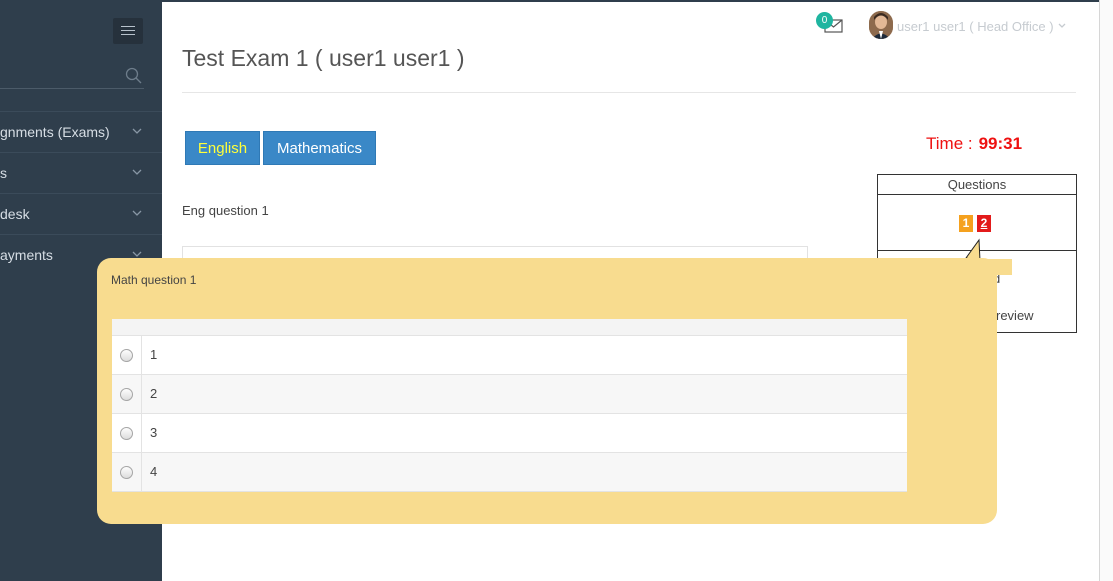  Describe the element at coordinates (975, 26) in the screenshot. I see `user-menu-name: user1 user1 ( Head Office )` at that location.